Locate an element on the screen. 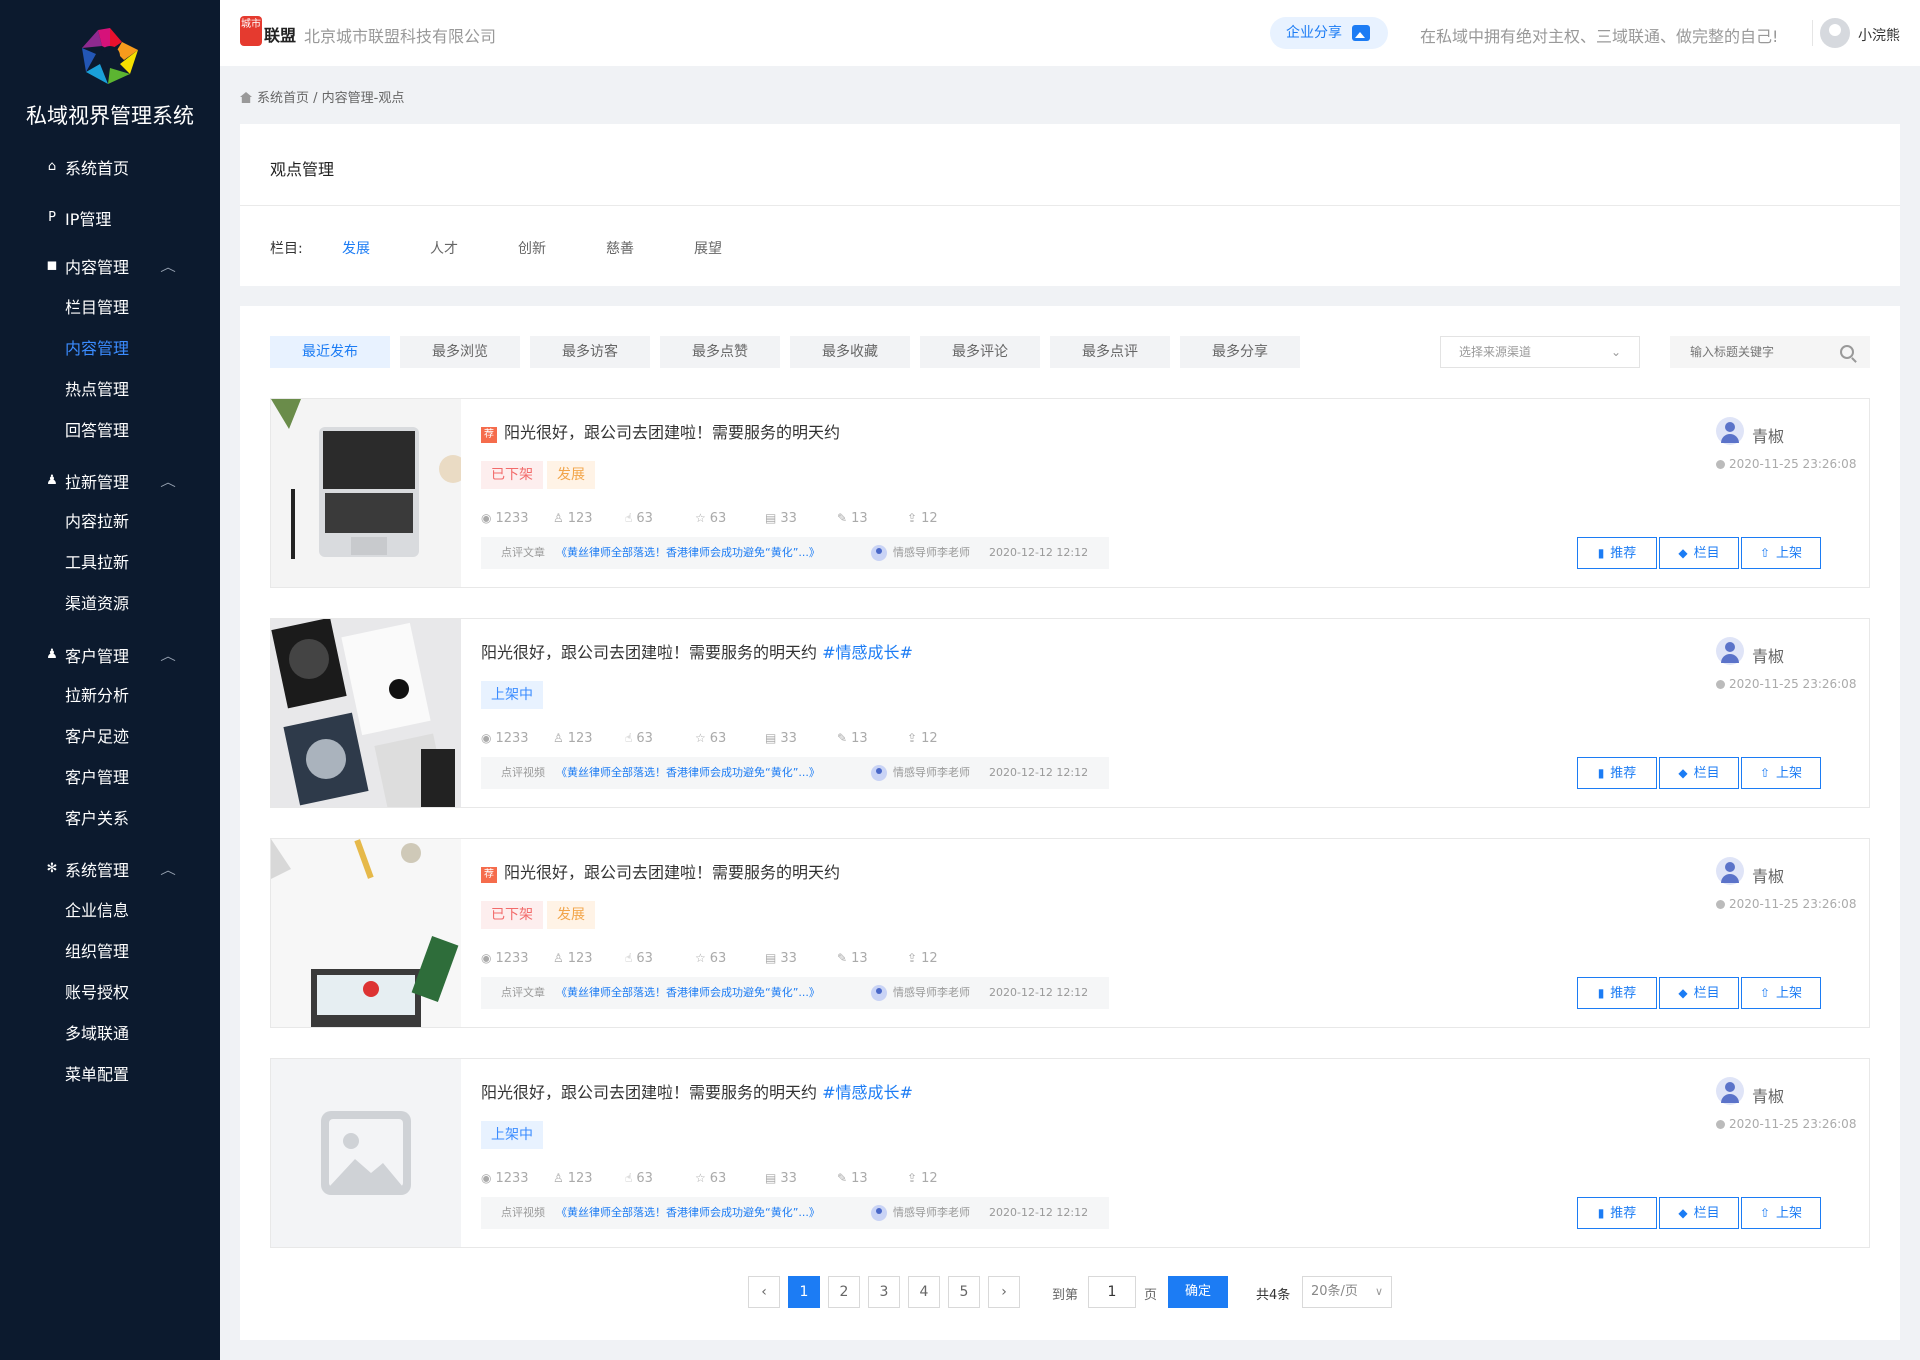 This screenshot has width=1920, height=1360. page-button: 5 is located at coordinates (964, 1292).